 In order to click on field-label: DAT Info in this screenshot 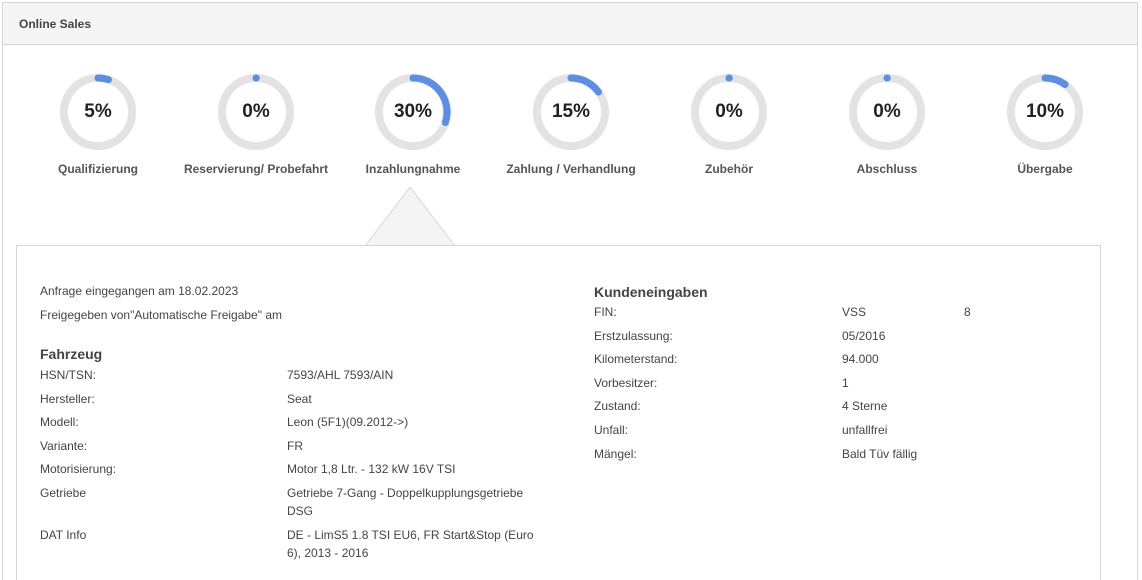, I will do `click(63, 534)`.